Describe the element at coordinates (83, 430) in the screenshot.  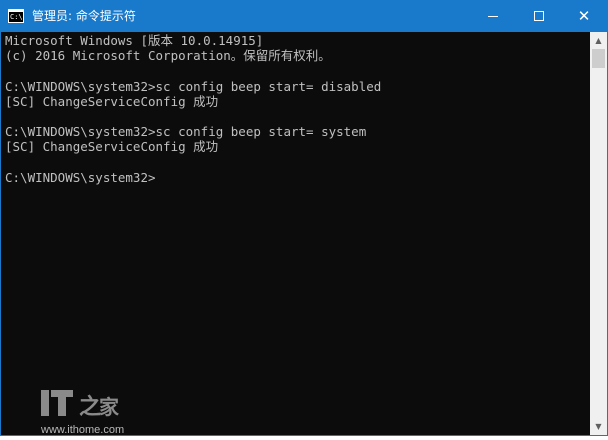
I see `watermark-url: www.ithome.com` at that location.